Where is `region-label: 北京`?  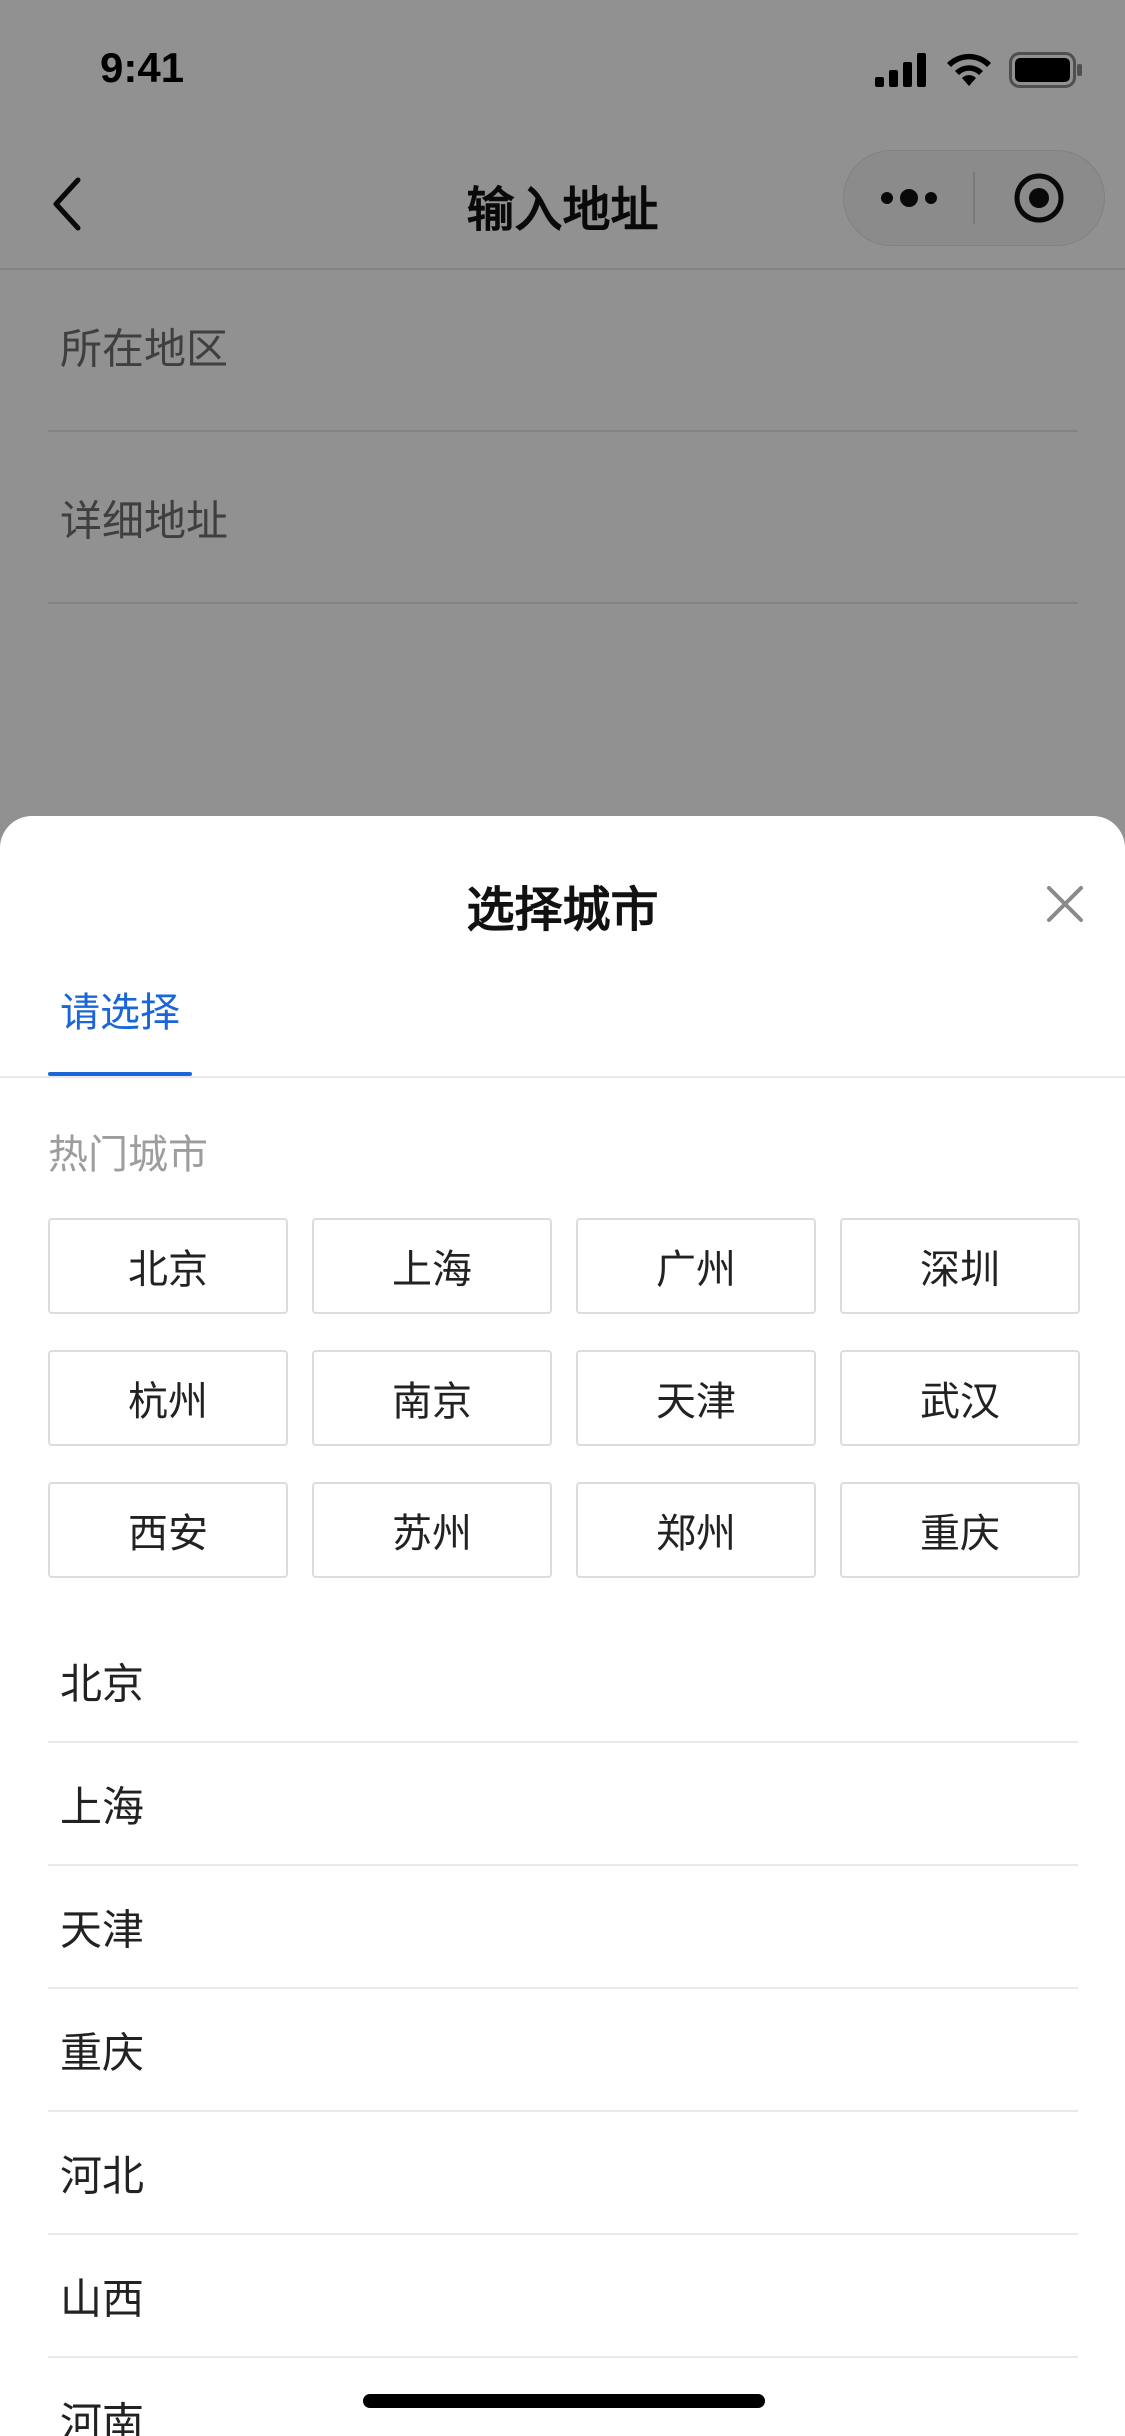 region-label: 北京 is located at coordinates (102, 1683).